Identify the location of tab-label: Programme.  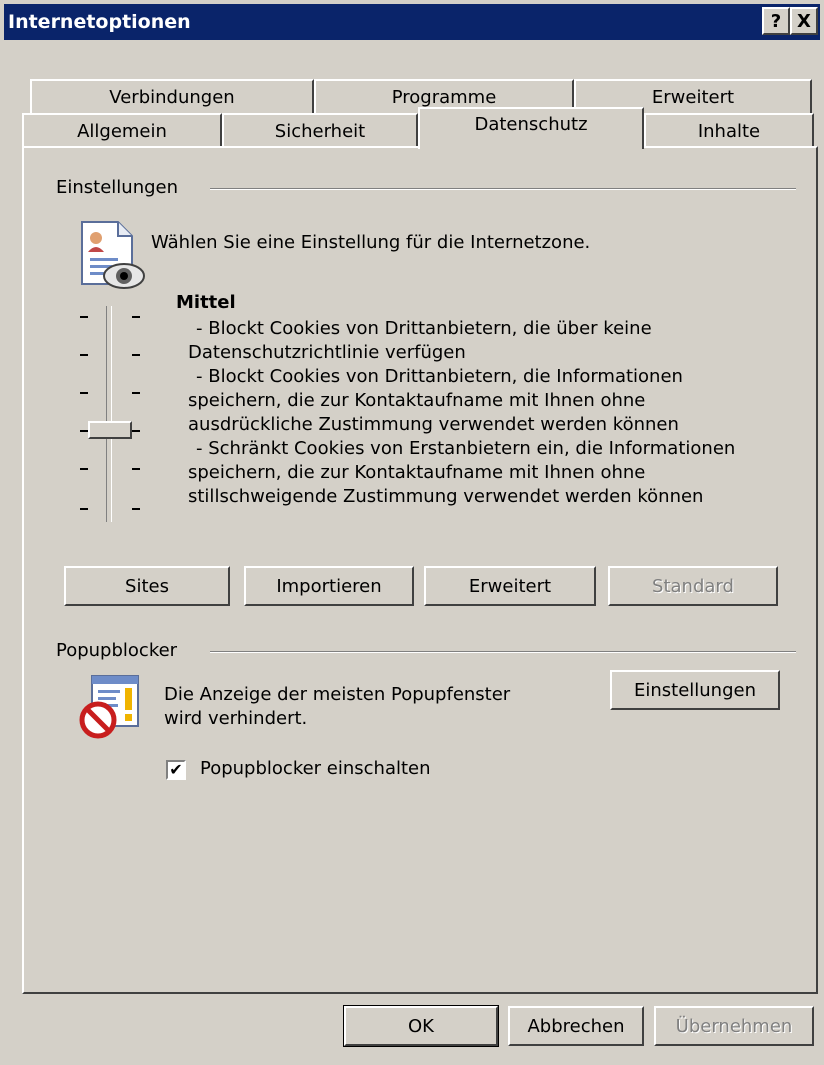
(444, 97).